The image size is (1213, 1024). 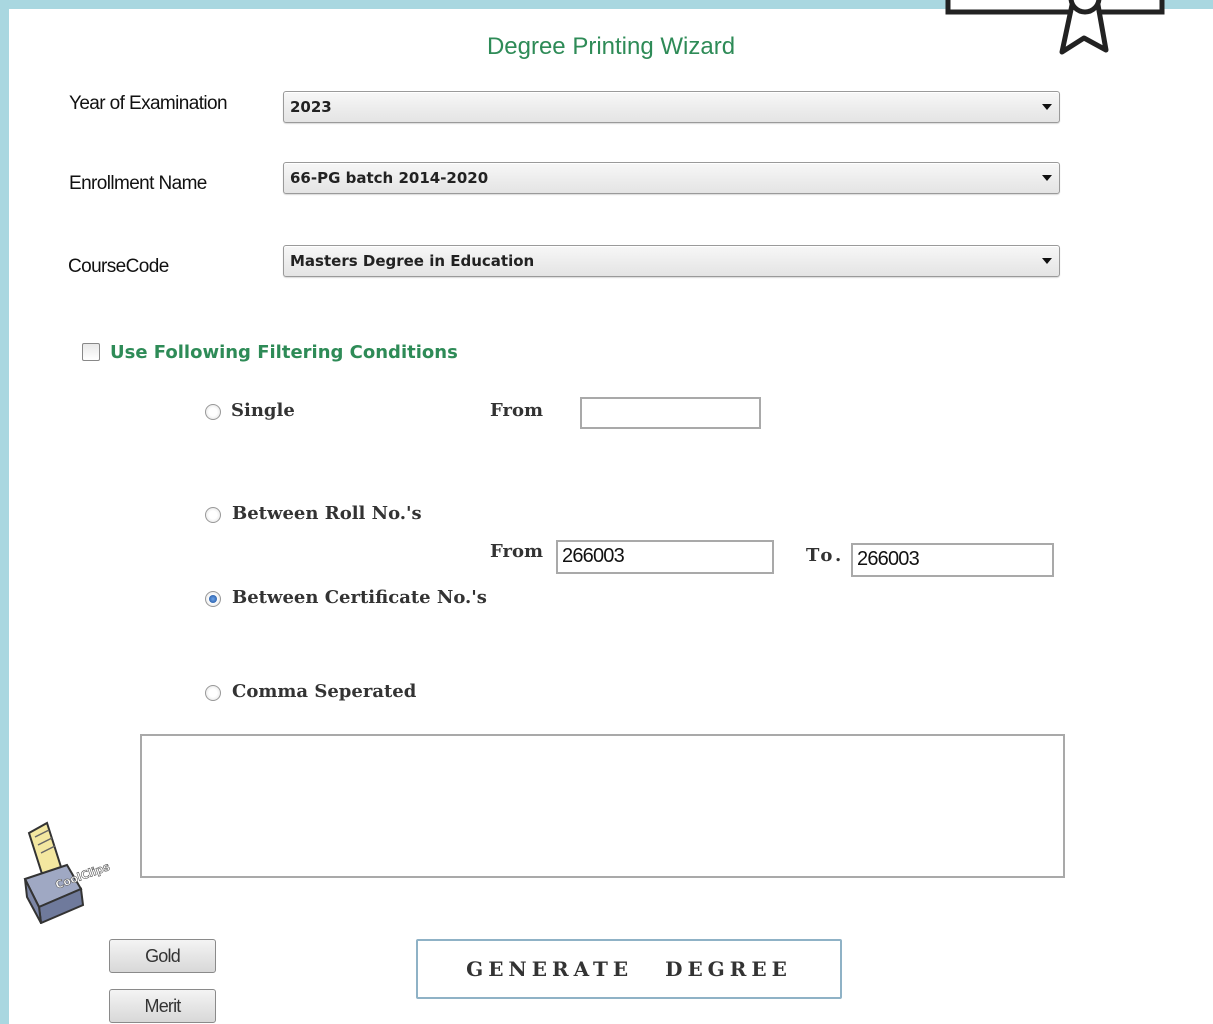 What do you see at coordinates (311, 107) in the screenshot?
I see `year-value: 2023` at bounding box center [311, 107].